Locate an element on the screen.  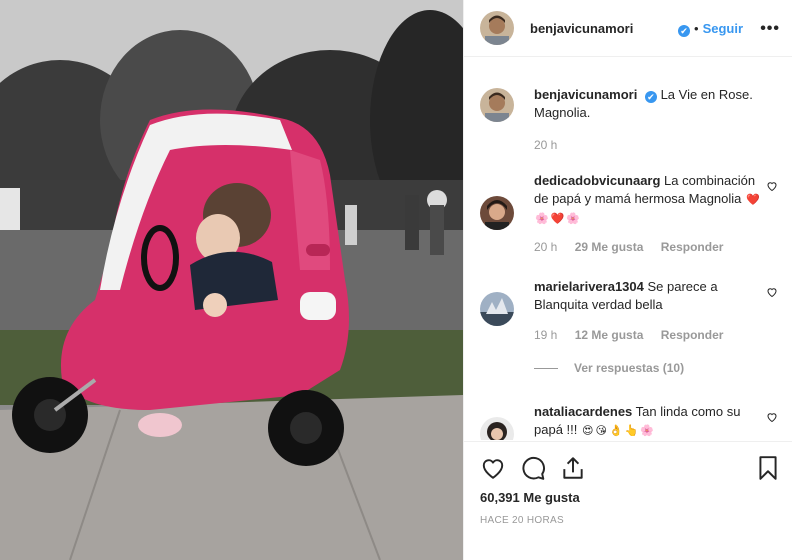
comment-emojis: 😍 😘 👌 👆 🌸 is located at coordinates (618, 429).